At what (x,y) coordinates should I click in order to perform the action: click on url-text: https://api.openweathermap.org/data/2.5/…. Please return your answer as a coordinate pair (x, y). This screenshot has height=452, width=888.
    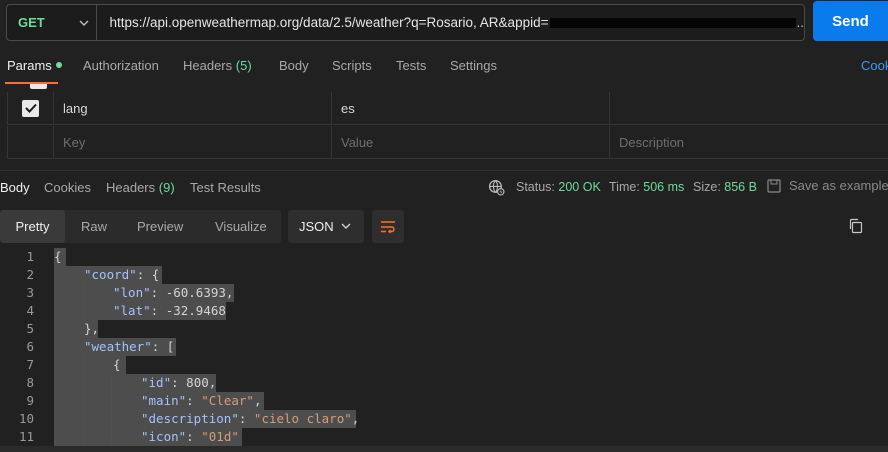
    Looking at the image, I should click on (329, 22).